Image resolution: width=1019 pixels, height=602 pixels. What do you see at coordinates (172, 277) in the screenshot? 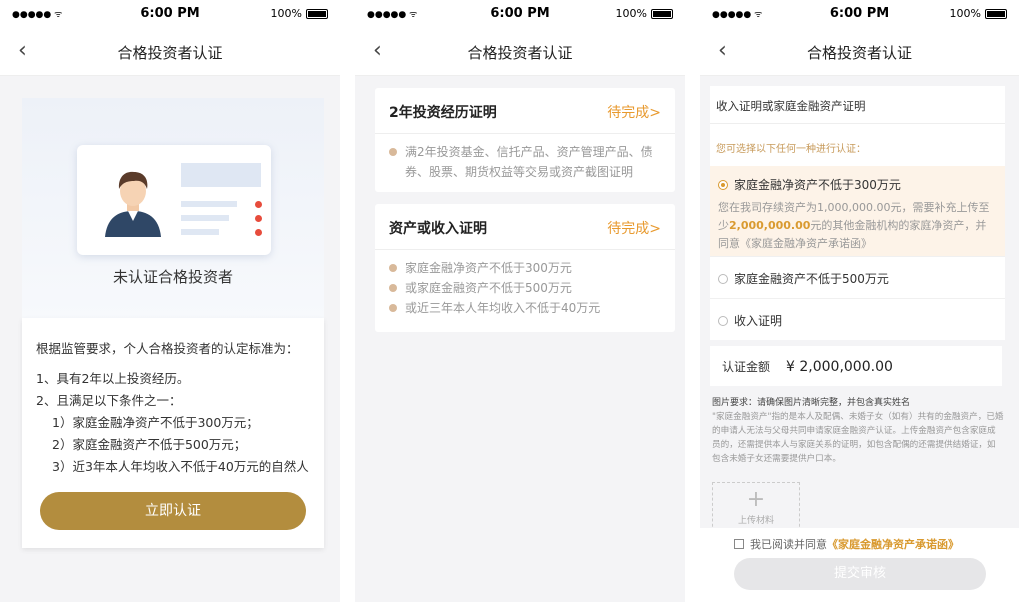
I see `verification-status-label: 未认证合格投资者` at bounding box center [172, 277].